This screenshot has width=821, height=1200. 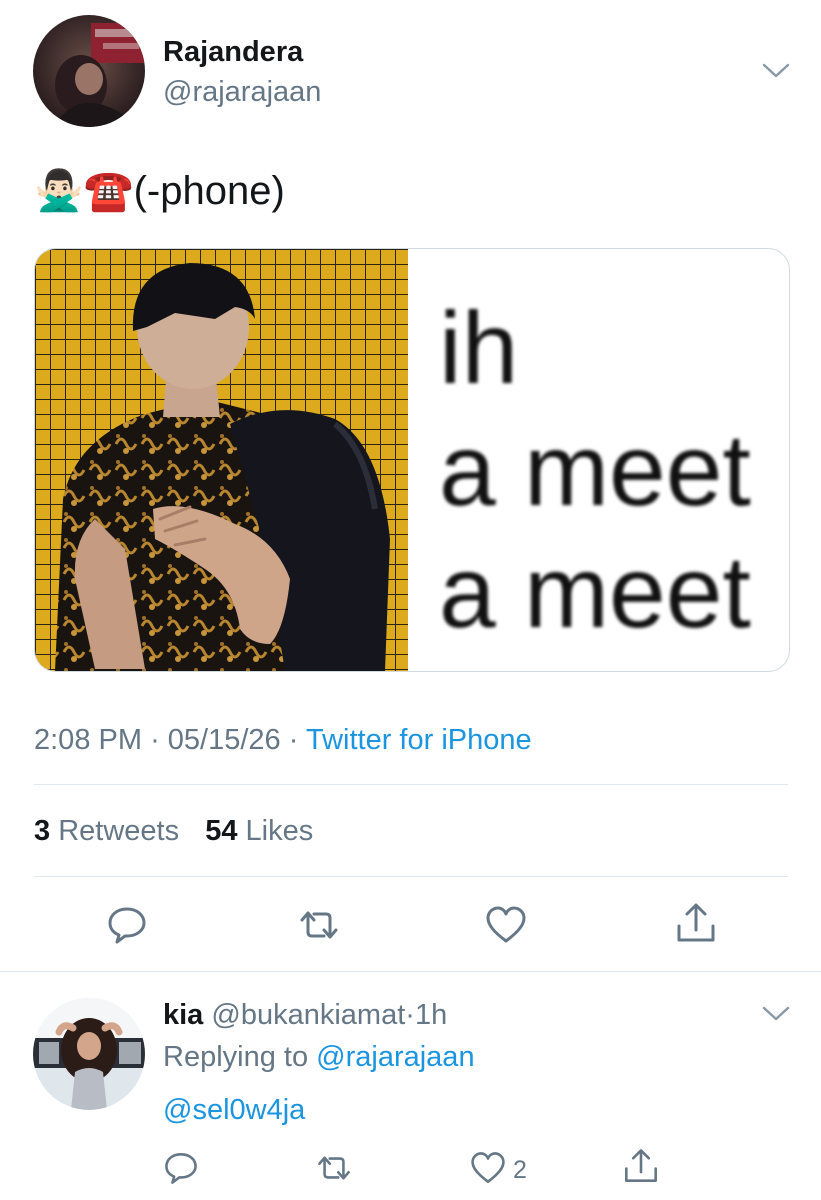 I want to click on tweet-meta: 2:08 PM · 05/15/26 · Twitter for iPhone, so click(x=283, y=740).